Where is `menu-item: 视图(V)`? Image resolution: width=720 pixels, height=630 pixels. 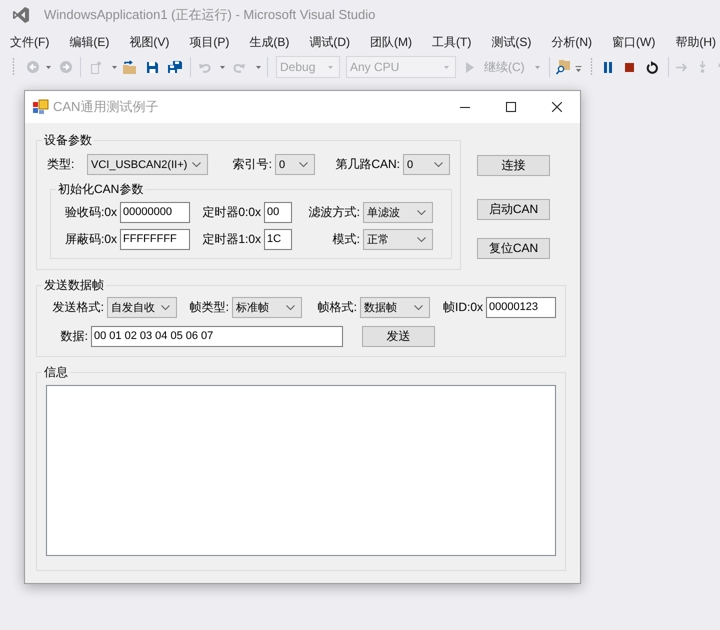
menu-item: 视图(V) is located at coordinates (149, 41).